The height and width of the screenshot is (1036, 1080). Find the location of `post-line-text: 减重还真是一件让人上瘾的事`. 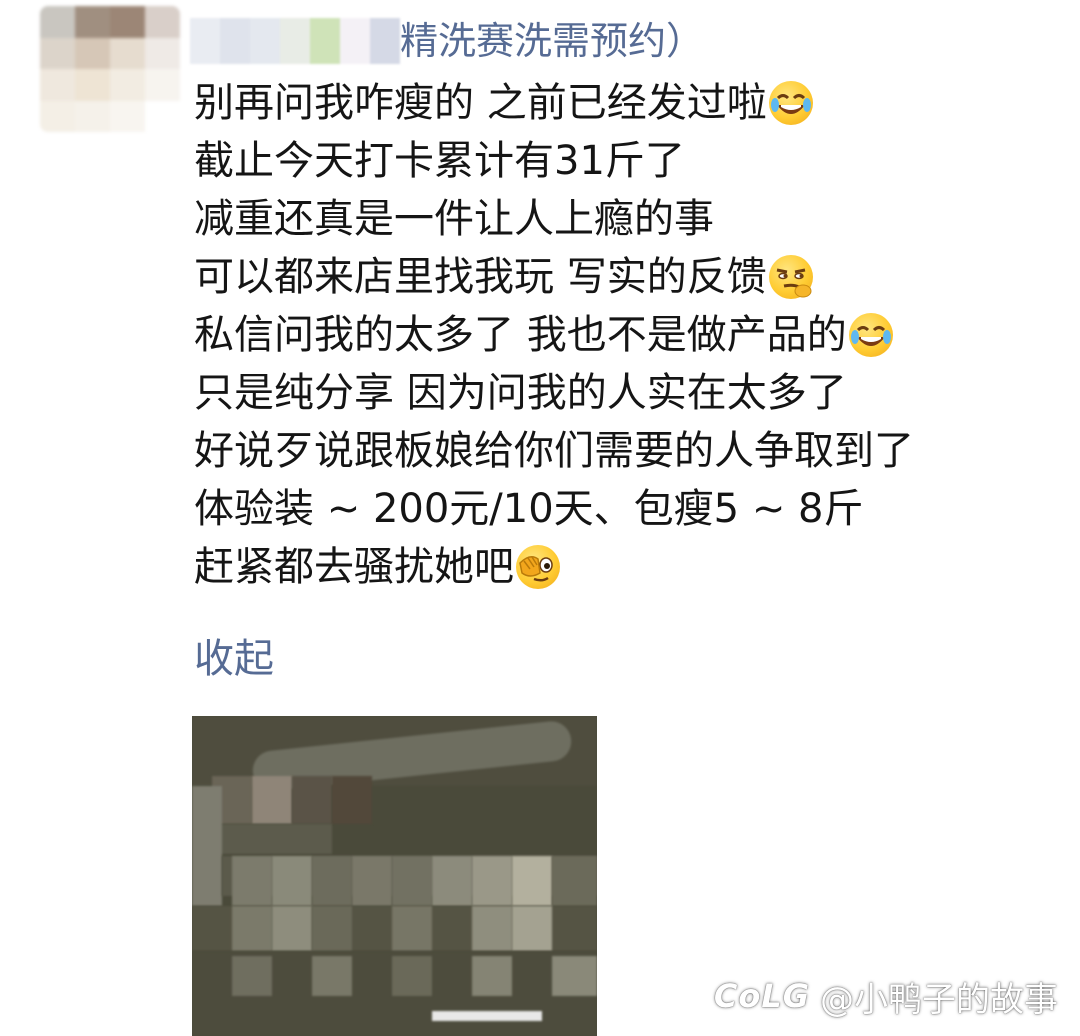

post-line-text: 减重还真是一件让人上瘾的事 is located at coordinates (454, 219).